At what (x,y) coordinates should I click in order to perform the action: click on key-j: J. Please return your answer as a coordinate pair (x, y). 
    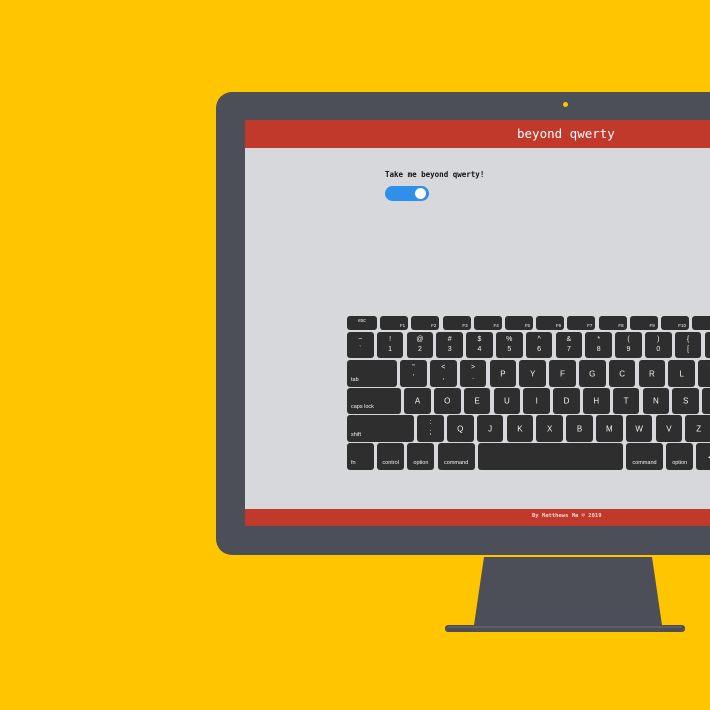
    Looking at the image, I should click on (490, 428).